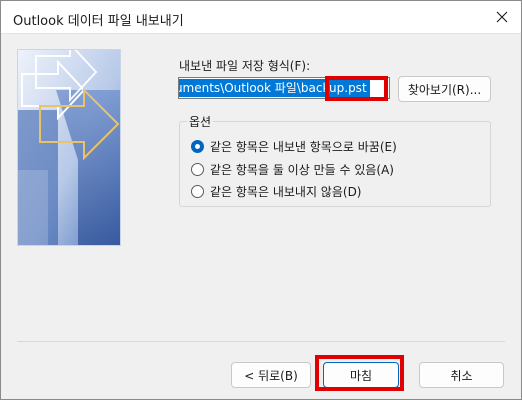 This screenshot has width=522, height=400. I want to click on option-skip-duplicates: 같은 항목은 내보내지 않음(D), so click(276, 191).